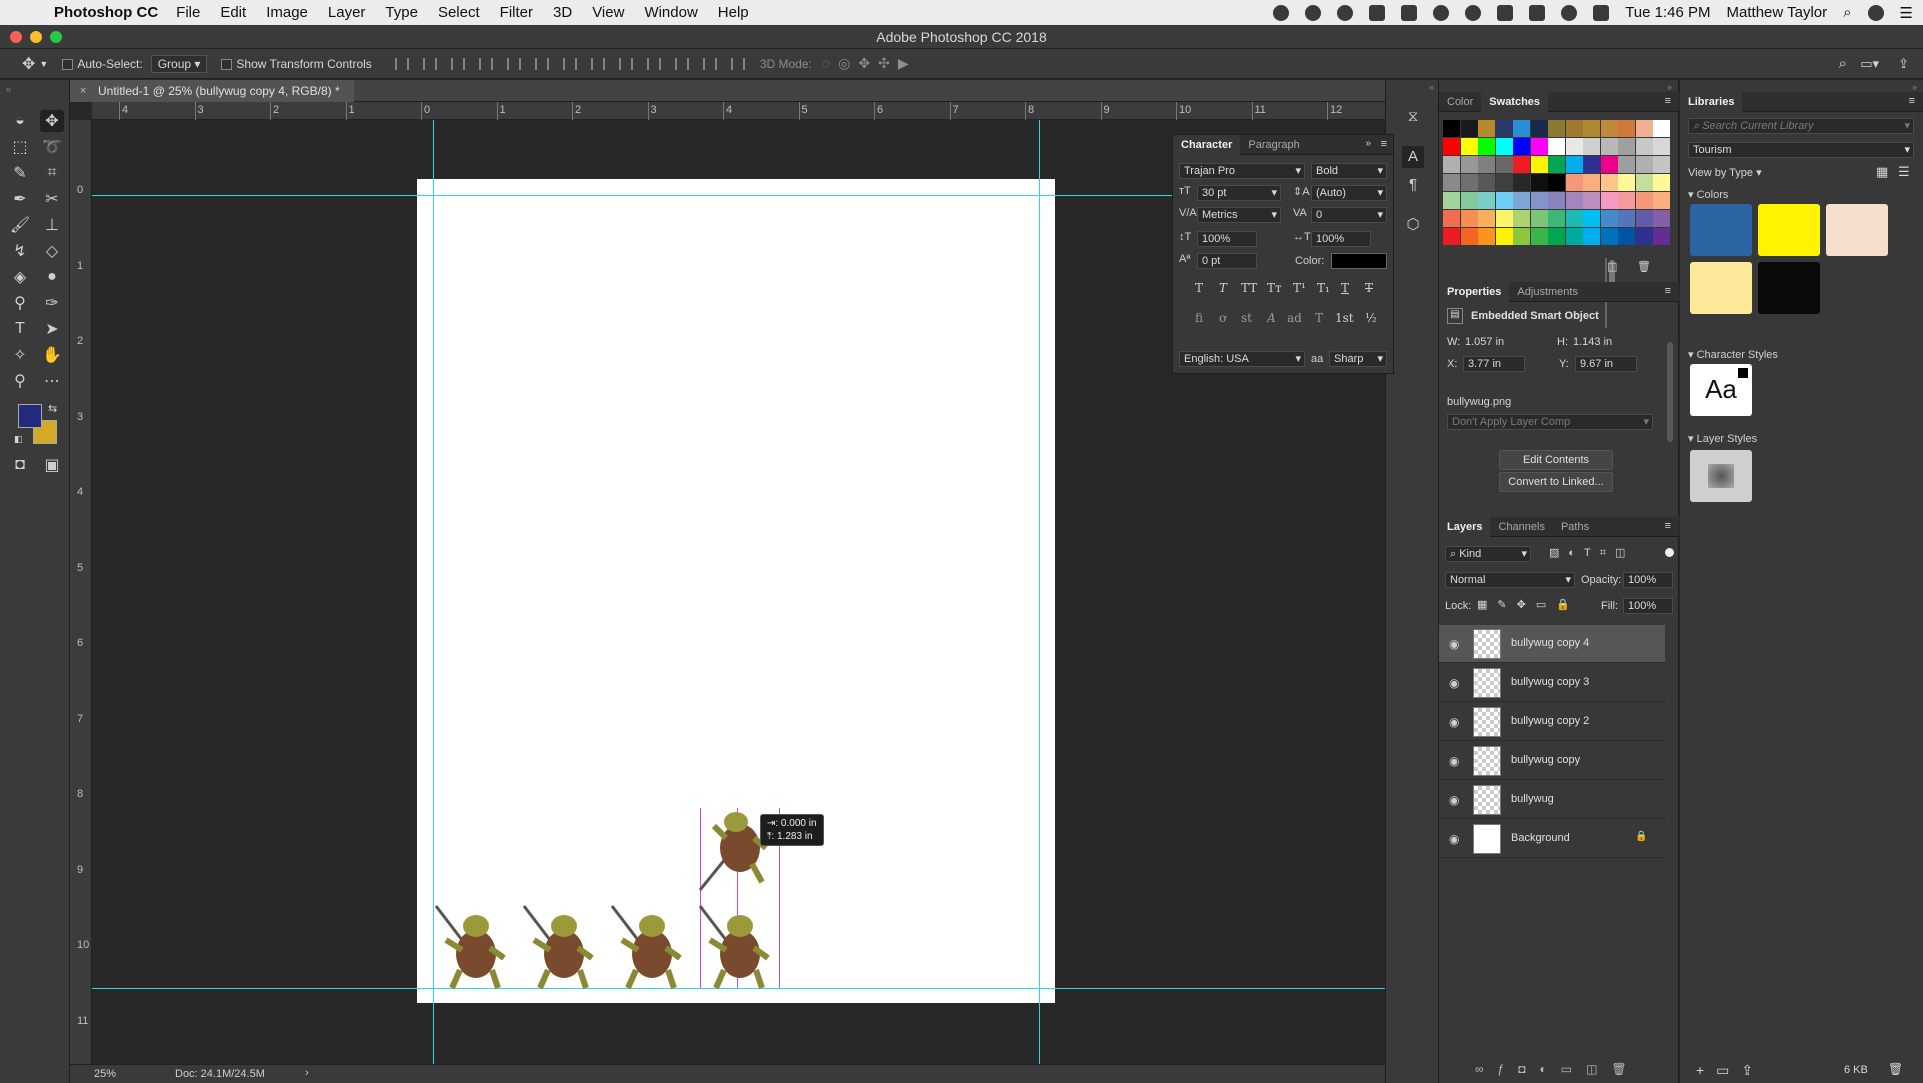  What do you see at coordinates (1730, 1070) in the screenshot?
I see `library-footer-icons: +▭⇪` at bounding box center [1730, 1070].